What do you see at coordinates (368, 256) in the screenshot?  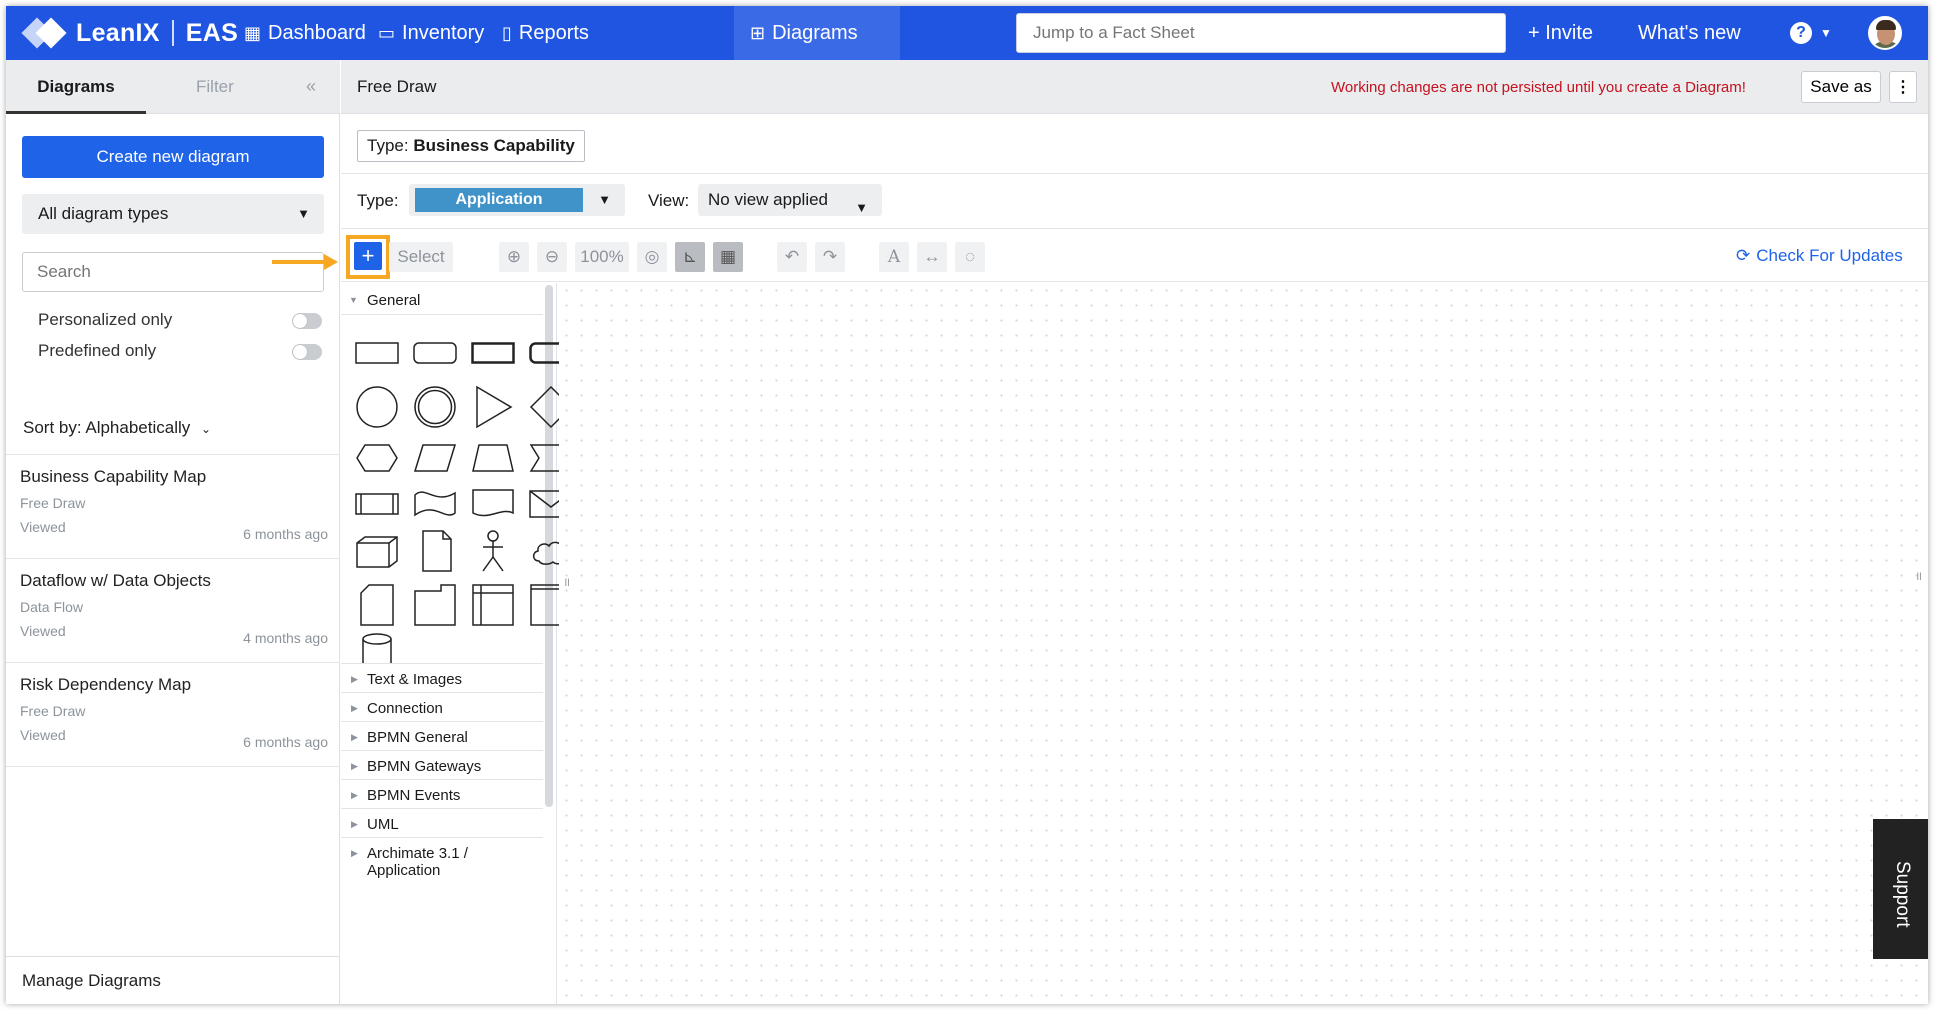 I see `add-shape-button: +` at bounding box center [368, 256].